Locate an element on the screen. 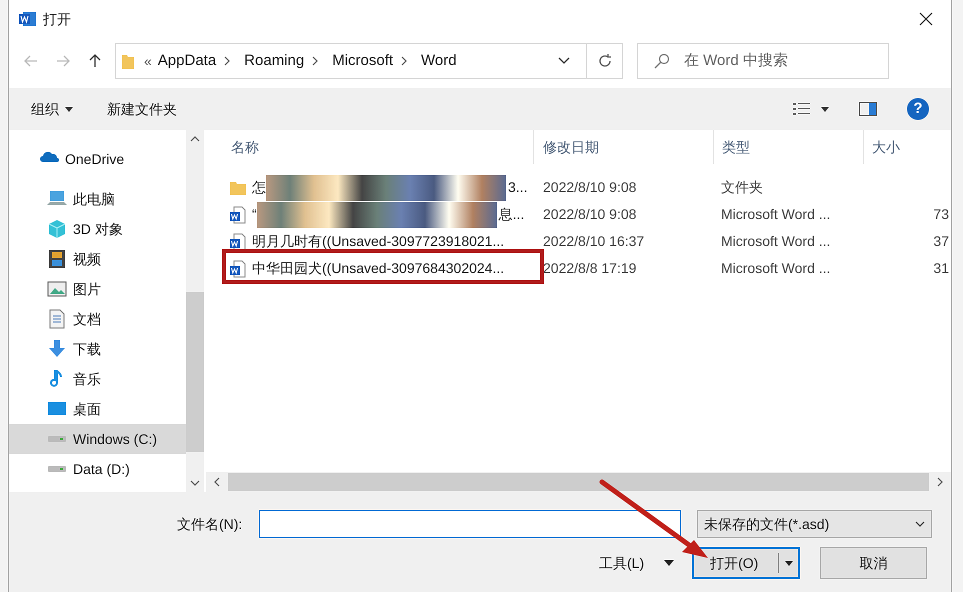 This screenshot has height=592, width=963. breadcrumb-item: Microsoft is located at coordinates (363, 61).